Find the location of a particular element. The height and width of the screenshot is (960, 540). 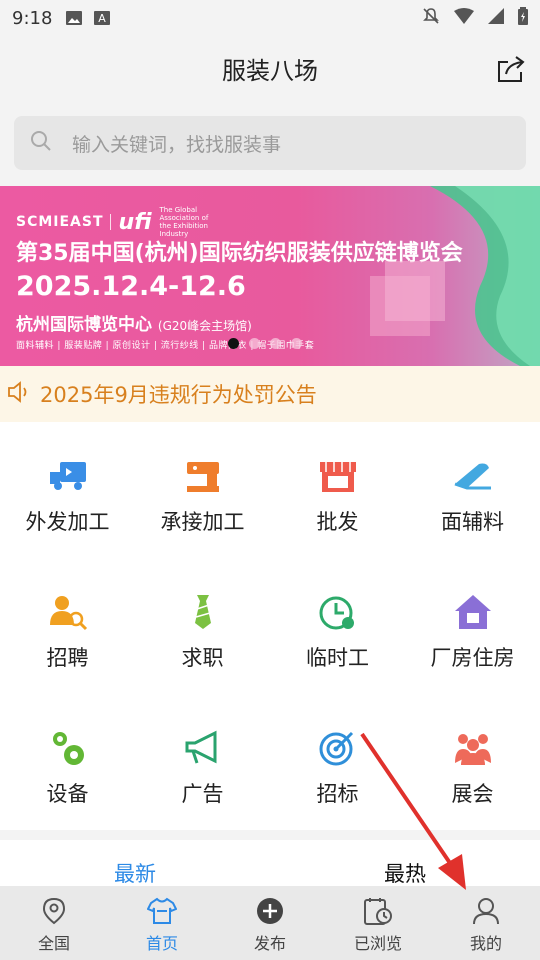

recruit-icon is located at coordinates (68, 612).